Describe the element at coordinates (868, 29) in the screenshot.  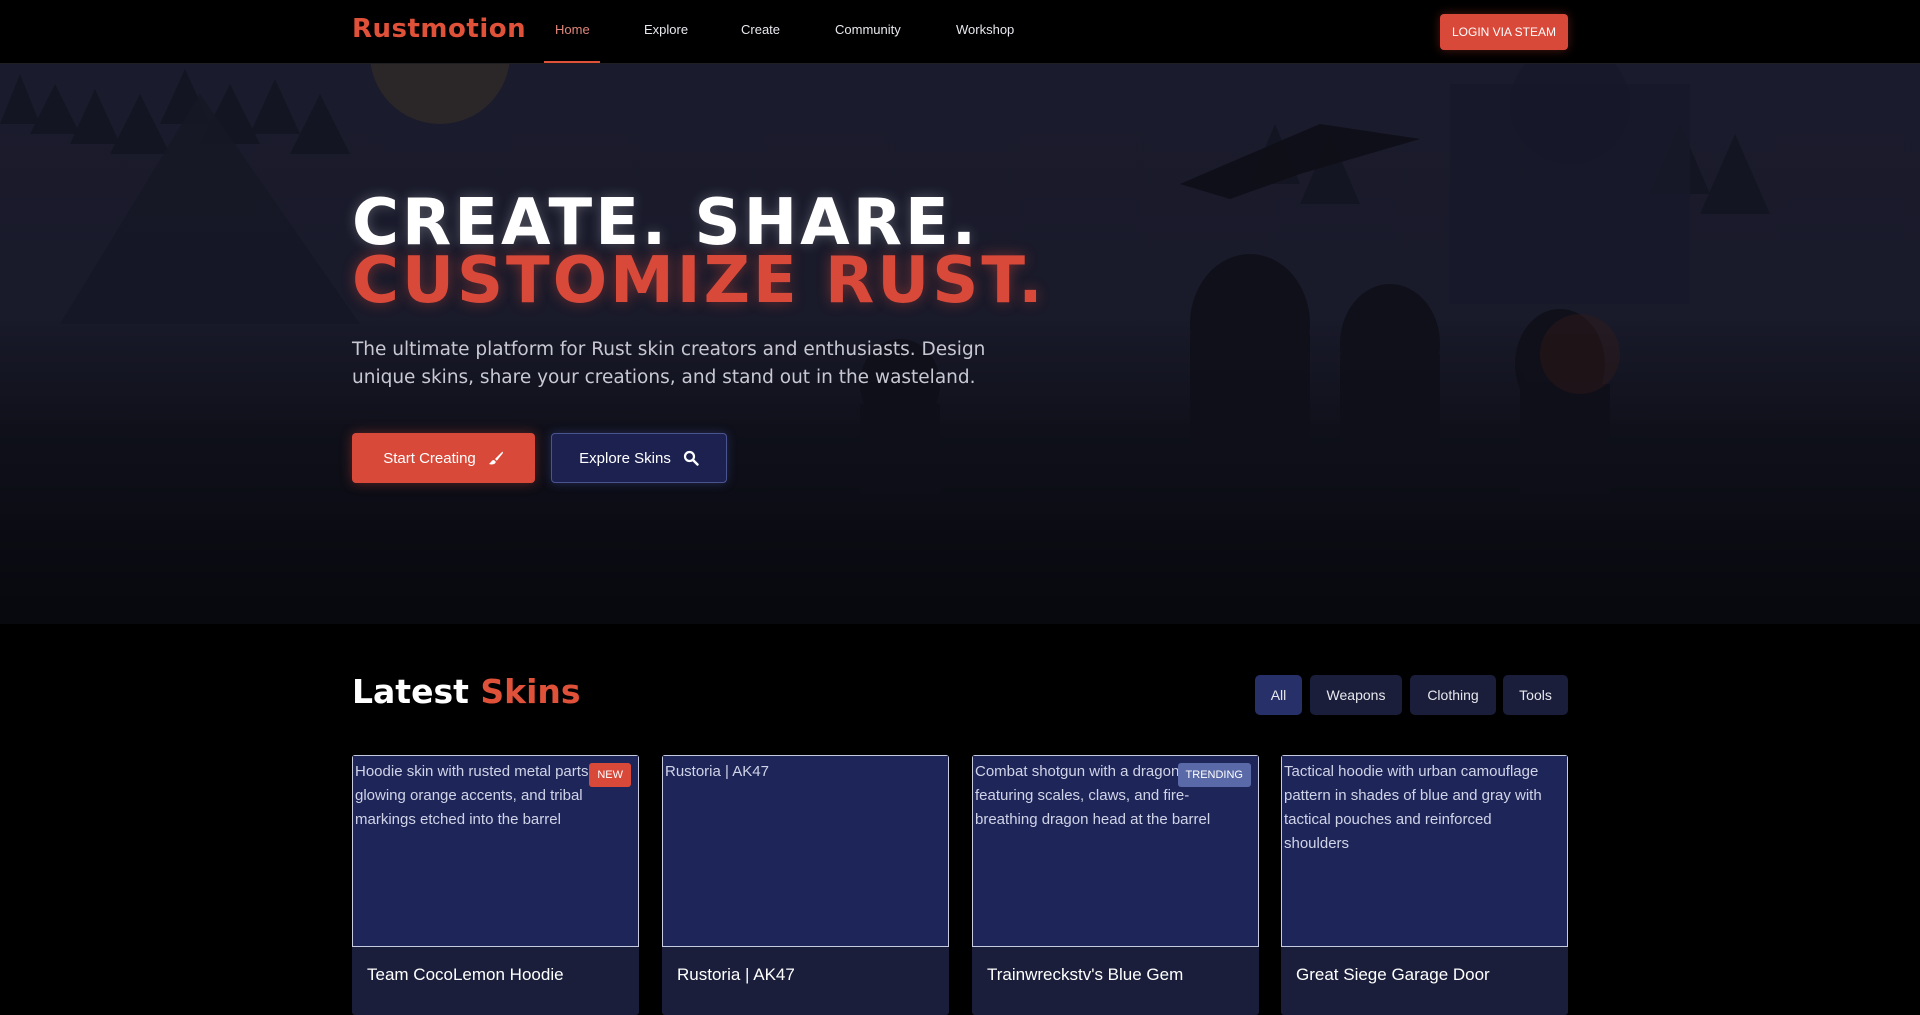
I see `nav-link-community: Community` at that location.